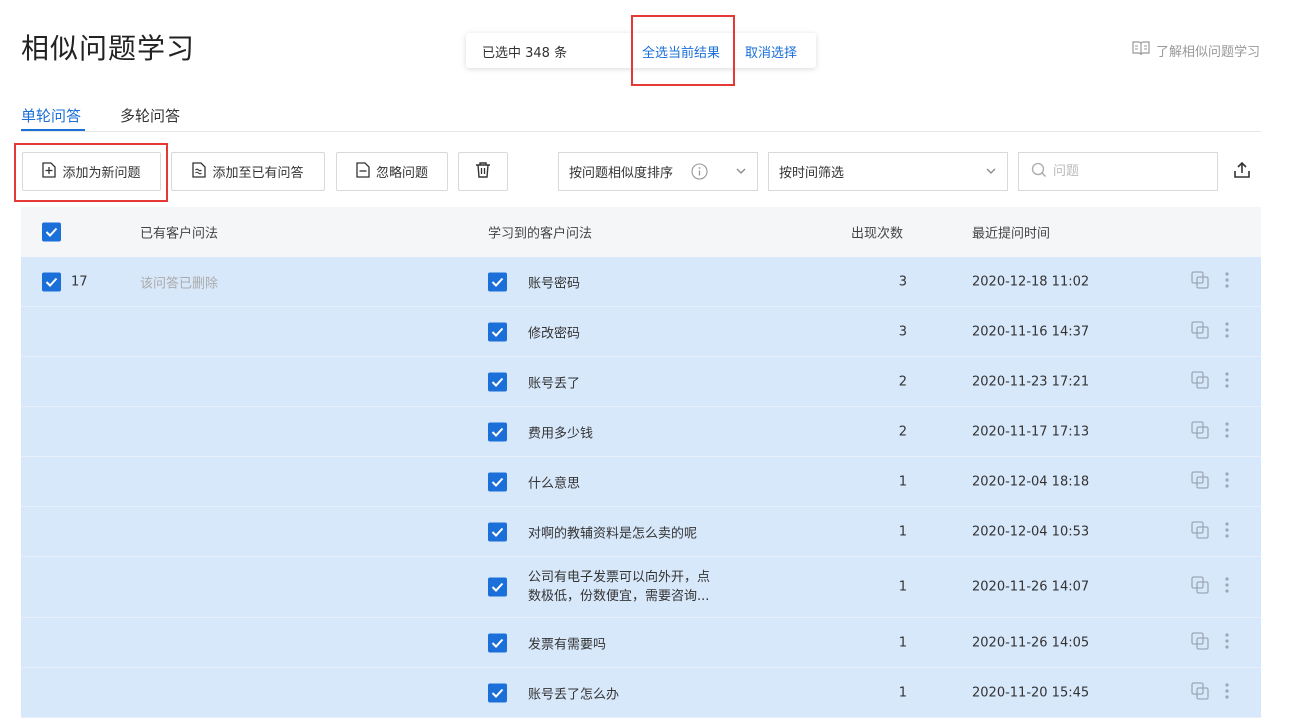 The width and height of the screenshot is (1300, 728). I want to click on add-to-existing-button: 添加至已有问答, so click(248, 171).